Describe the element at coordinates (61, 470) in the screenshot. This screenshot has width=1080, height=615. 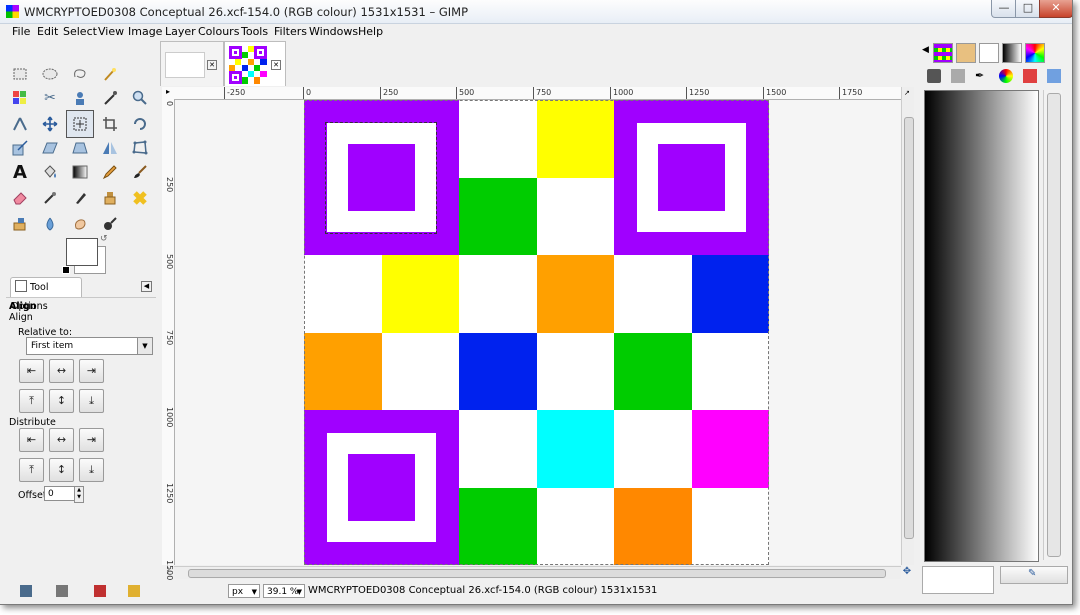
I see `distribute-middle-button: ↕` at that location.